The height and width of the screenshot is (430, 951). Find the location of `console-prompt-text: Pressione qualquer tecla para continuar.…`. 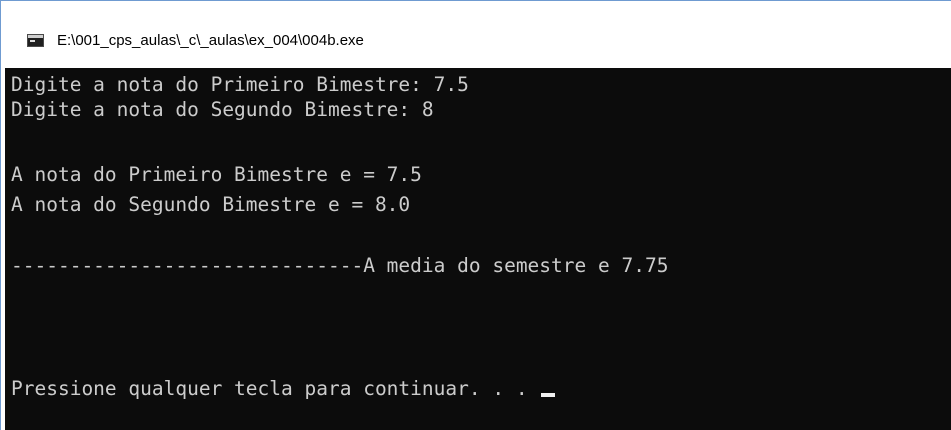

console-prompt-text: Pressione qualquer tecla para continuar.… is located at coordinates (275, 388).